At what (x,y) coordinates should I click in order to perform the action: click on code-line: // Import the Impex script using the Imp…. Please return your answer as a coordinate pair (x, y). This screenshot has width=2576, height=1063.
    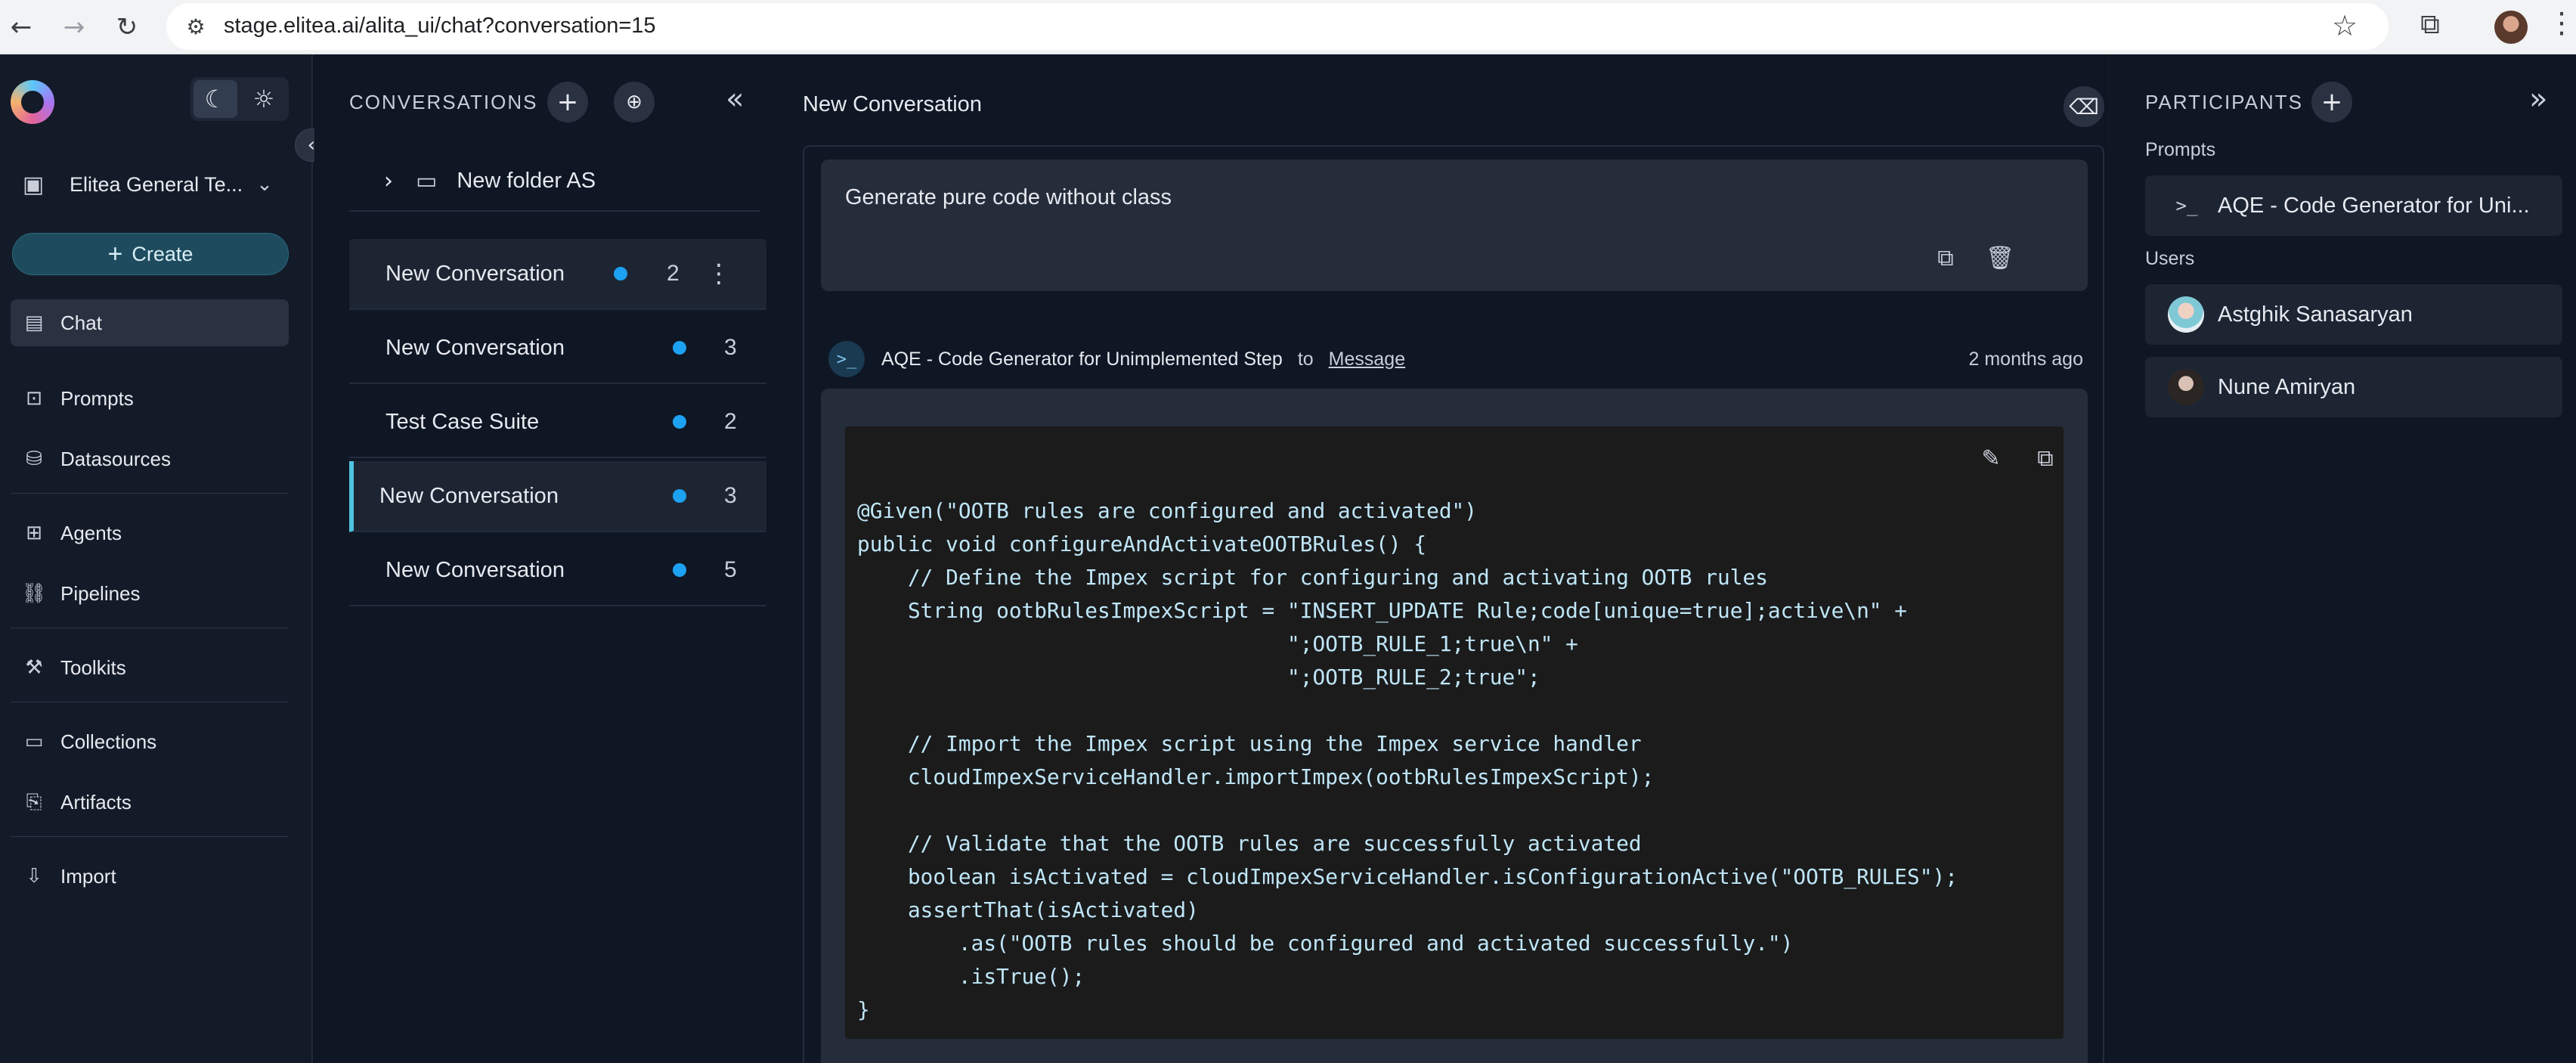
    Looking at the image, I should click on (1249, 743).